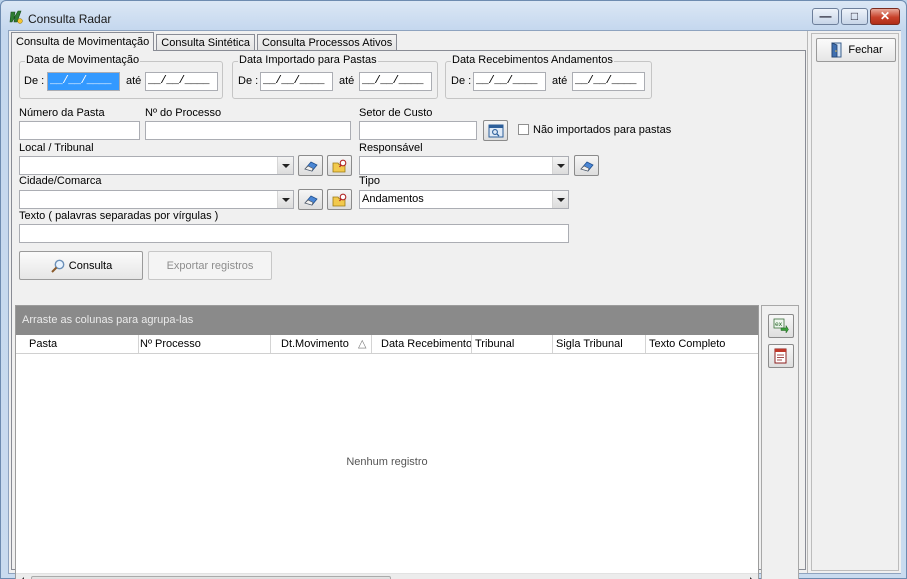 The height and width of the screenshot is (579, 907). I want to click on column-header-dt-movimento: Dt.Movimento △, so click(321, 344).